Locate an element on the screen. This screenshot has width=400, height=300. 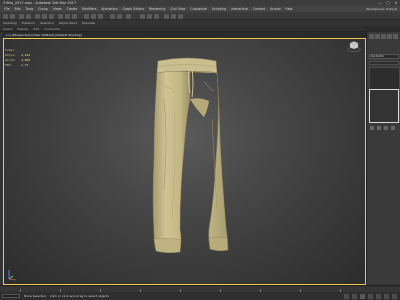
modifier-stack-selection is located at coordinates (384, 106).